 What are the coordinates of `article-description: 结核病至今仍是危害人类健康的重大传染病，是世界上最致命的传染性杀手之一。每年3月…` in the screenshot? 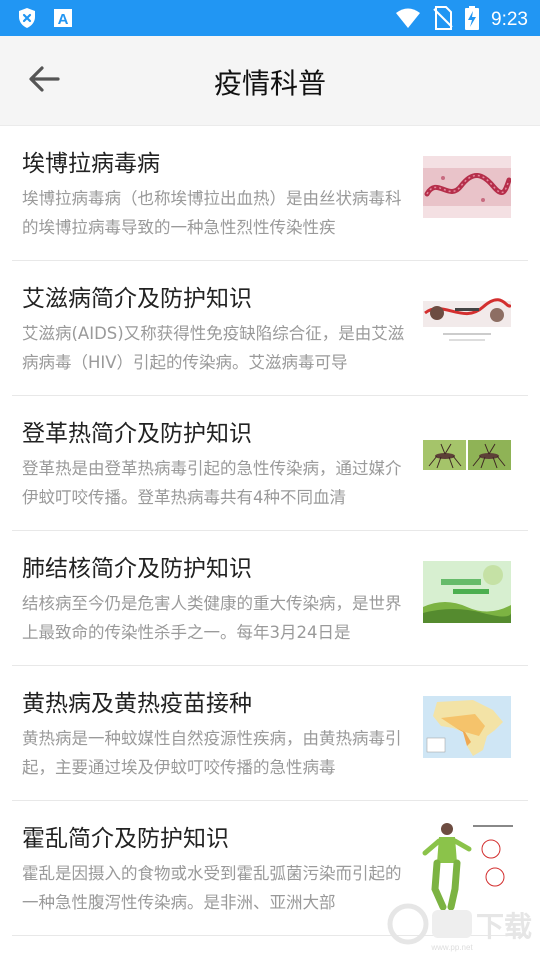 It's located at (212, 618).